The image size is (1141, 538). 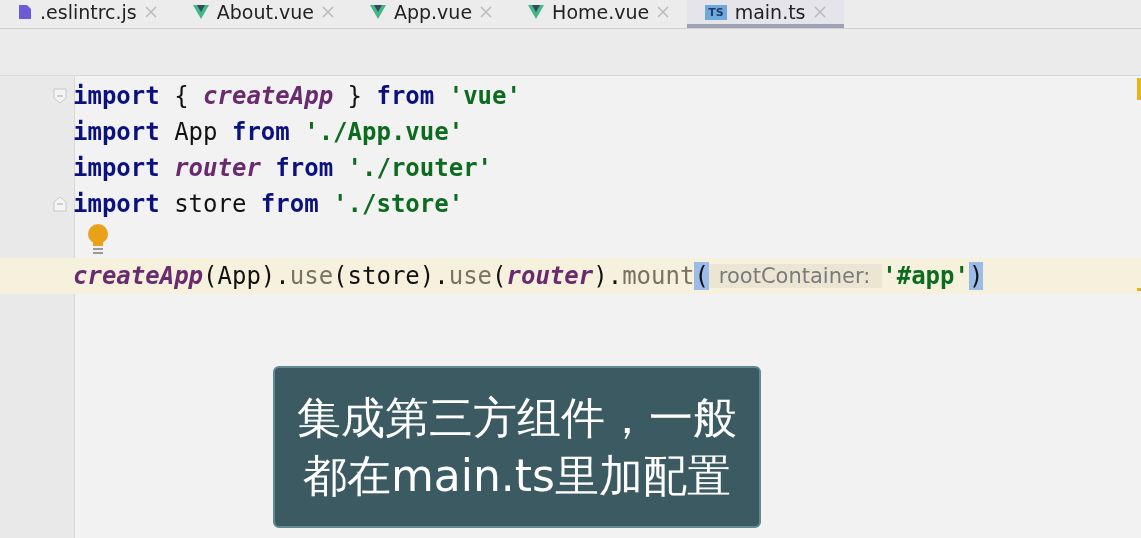 I want to click on code-text: (store)., so click(x=391, y=276).